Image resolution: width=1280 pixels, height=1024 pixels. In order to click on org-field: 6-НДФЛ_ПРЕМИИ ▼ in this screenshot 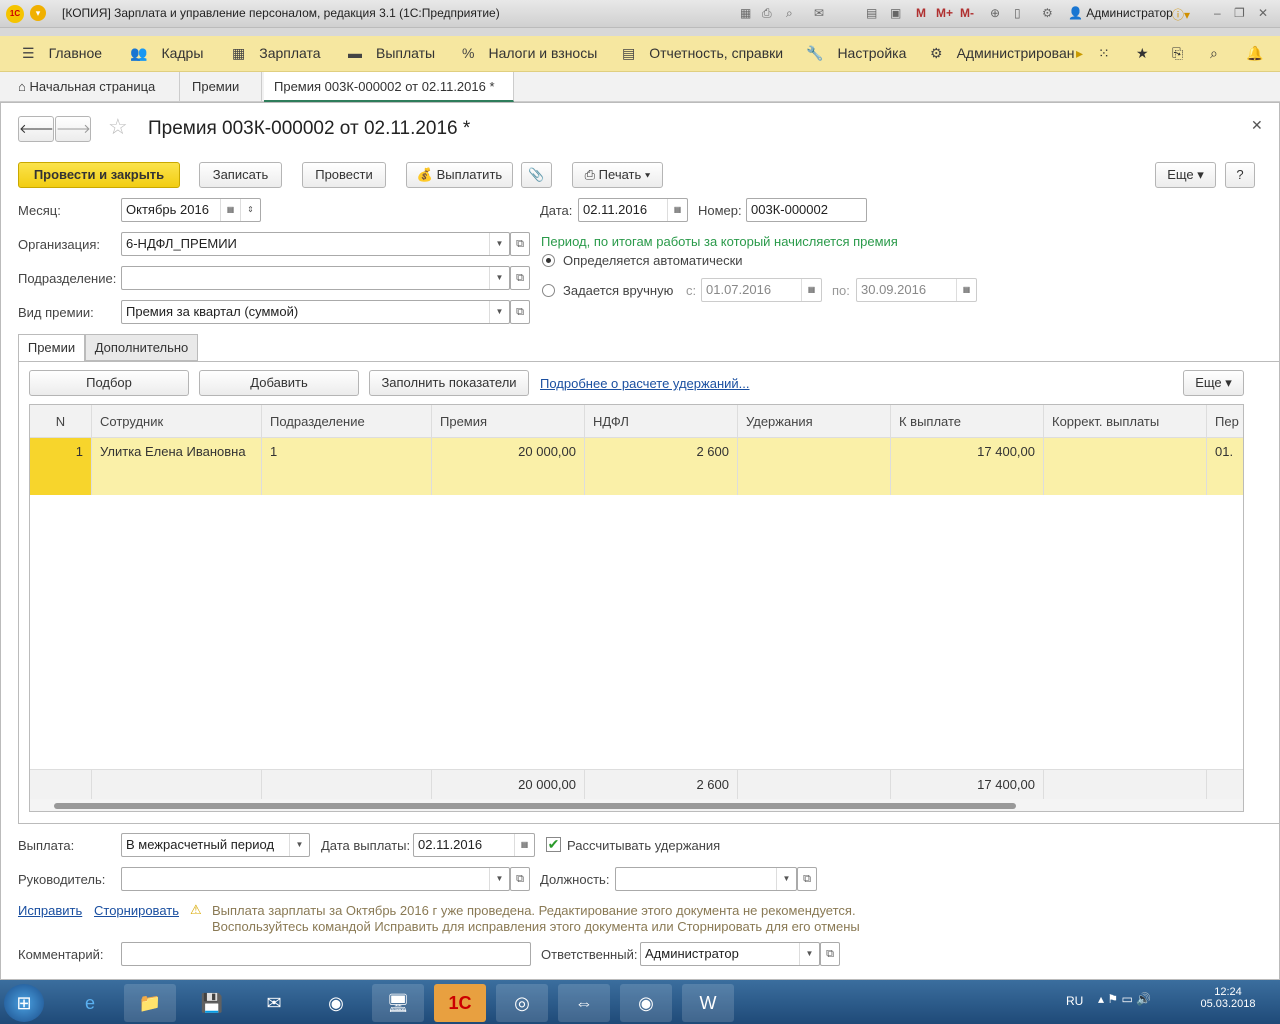, I will do `click(315, 244)`.